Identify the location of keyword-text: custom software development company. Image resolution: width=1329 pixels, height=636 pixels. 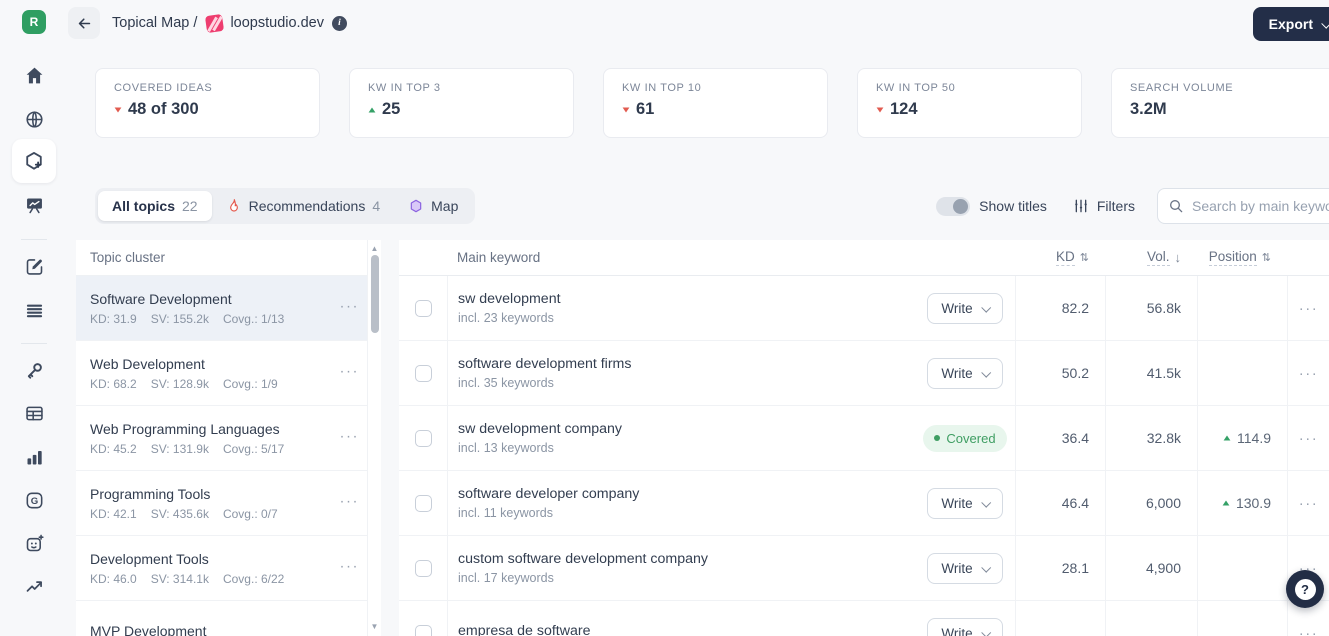
(583, 559).